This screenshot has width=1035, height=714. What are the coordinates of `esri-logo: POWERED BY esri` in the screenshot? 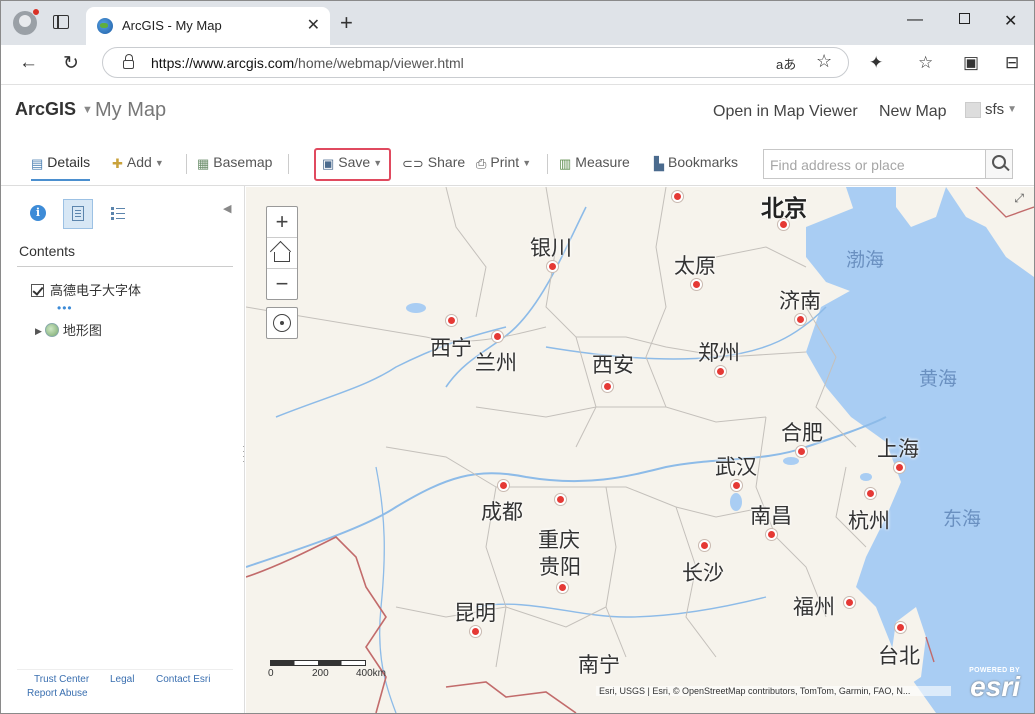 It's located at (994, 684).